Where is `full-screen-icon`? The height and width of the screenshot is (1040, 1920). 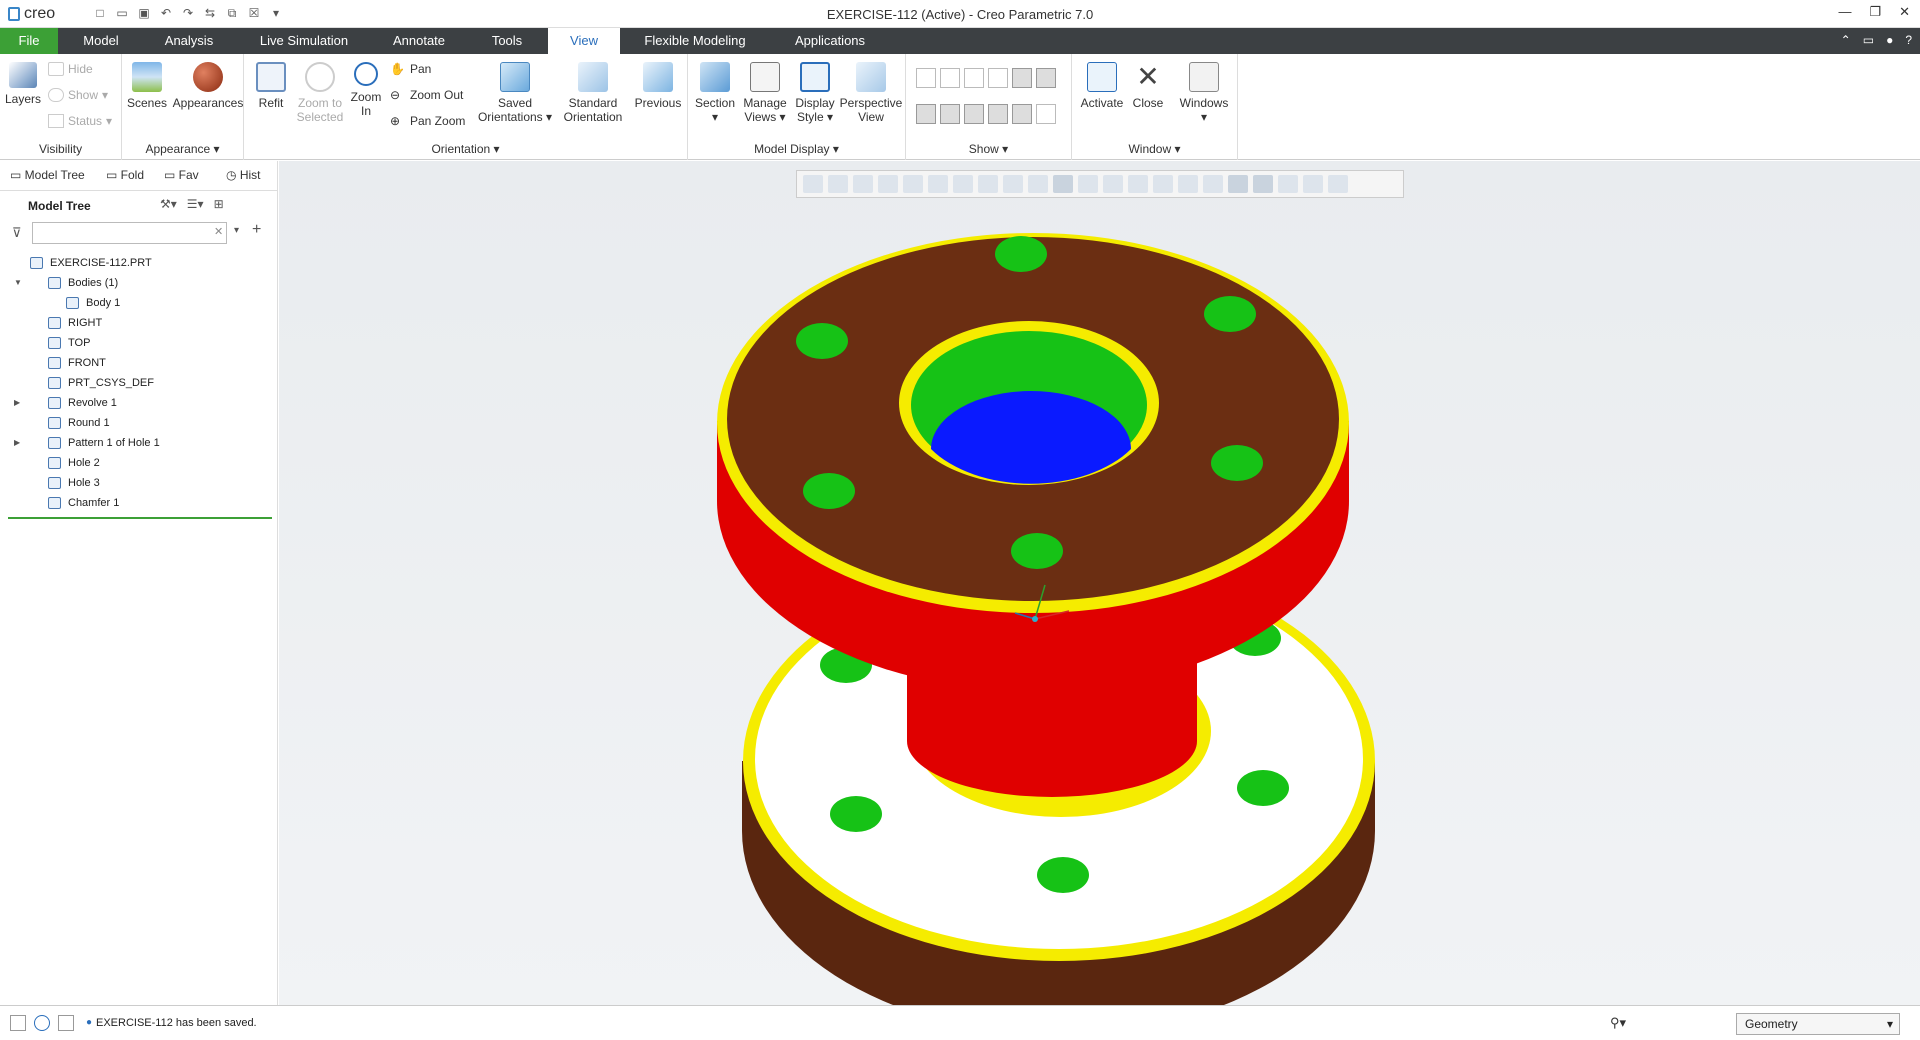 full-screen-icon is located at coordinates (66, 1023).